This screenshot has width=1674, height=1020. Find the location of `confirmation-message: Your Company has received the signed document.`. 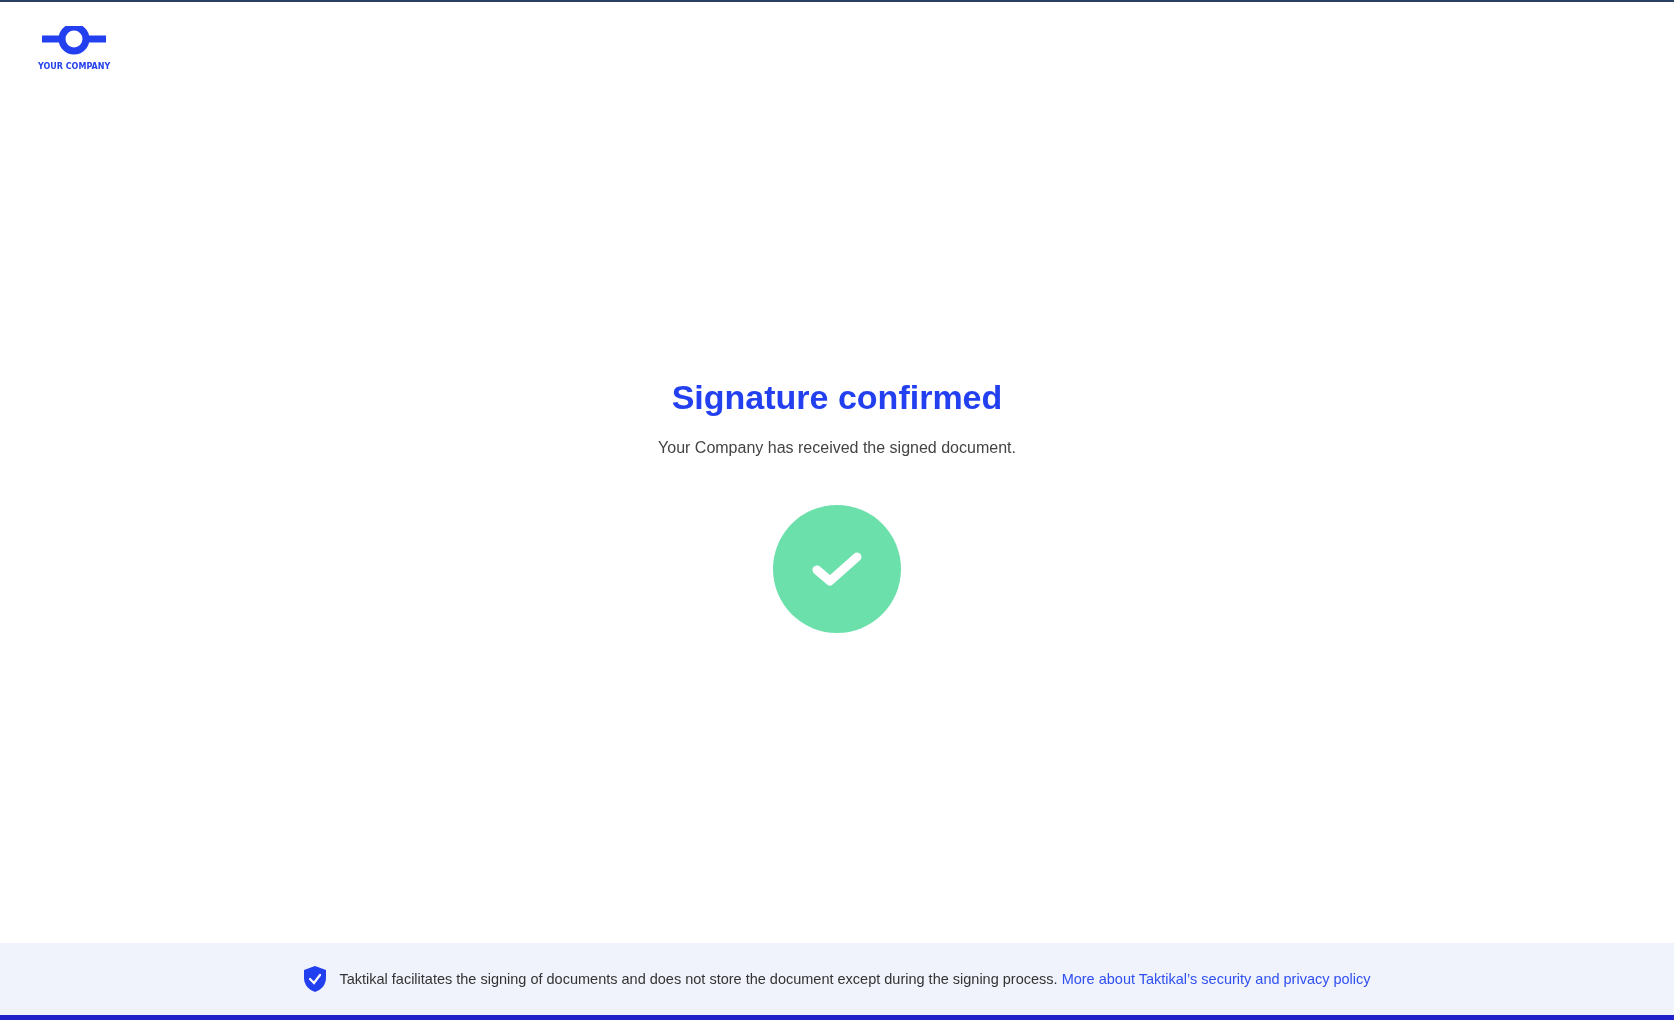

confirmation-message: Your Company has received the signed document. is located at coordinates (837, 448).